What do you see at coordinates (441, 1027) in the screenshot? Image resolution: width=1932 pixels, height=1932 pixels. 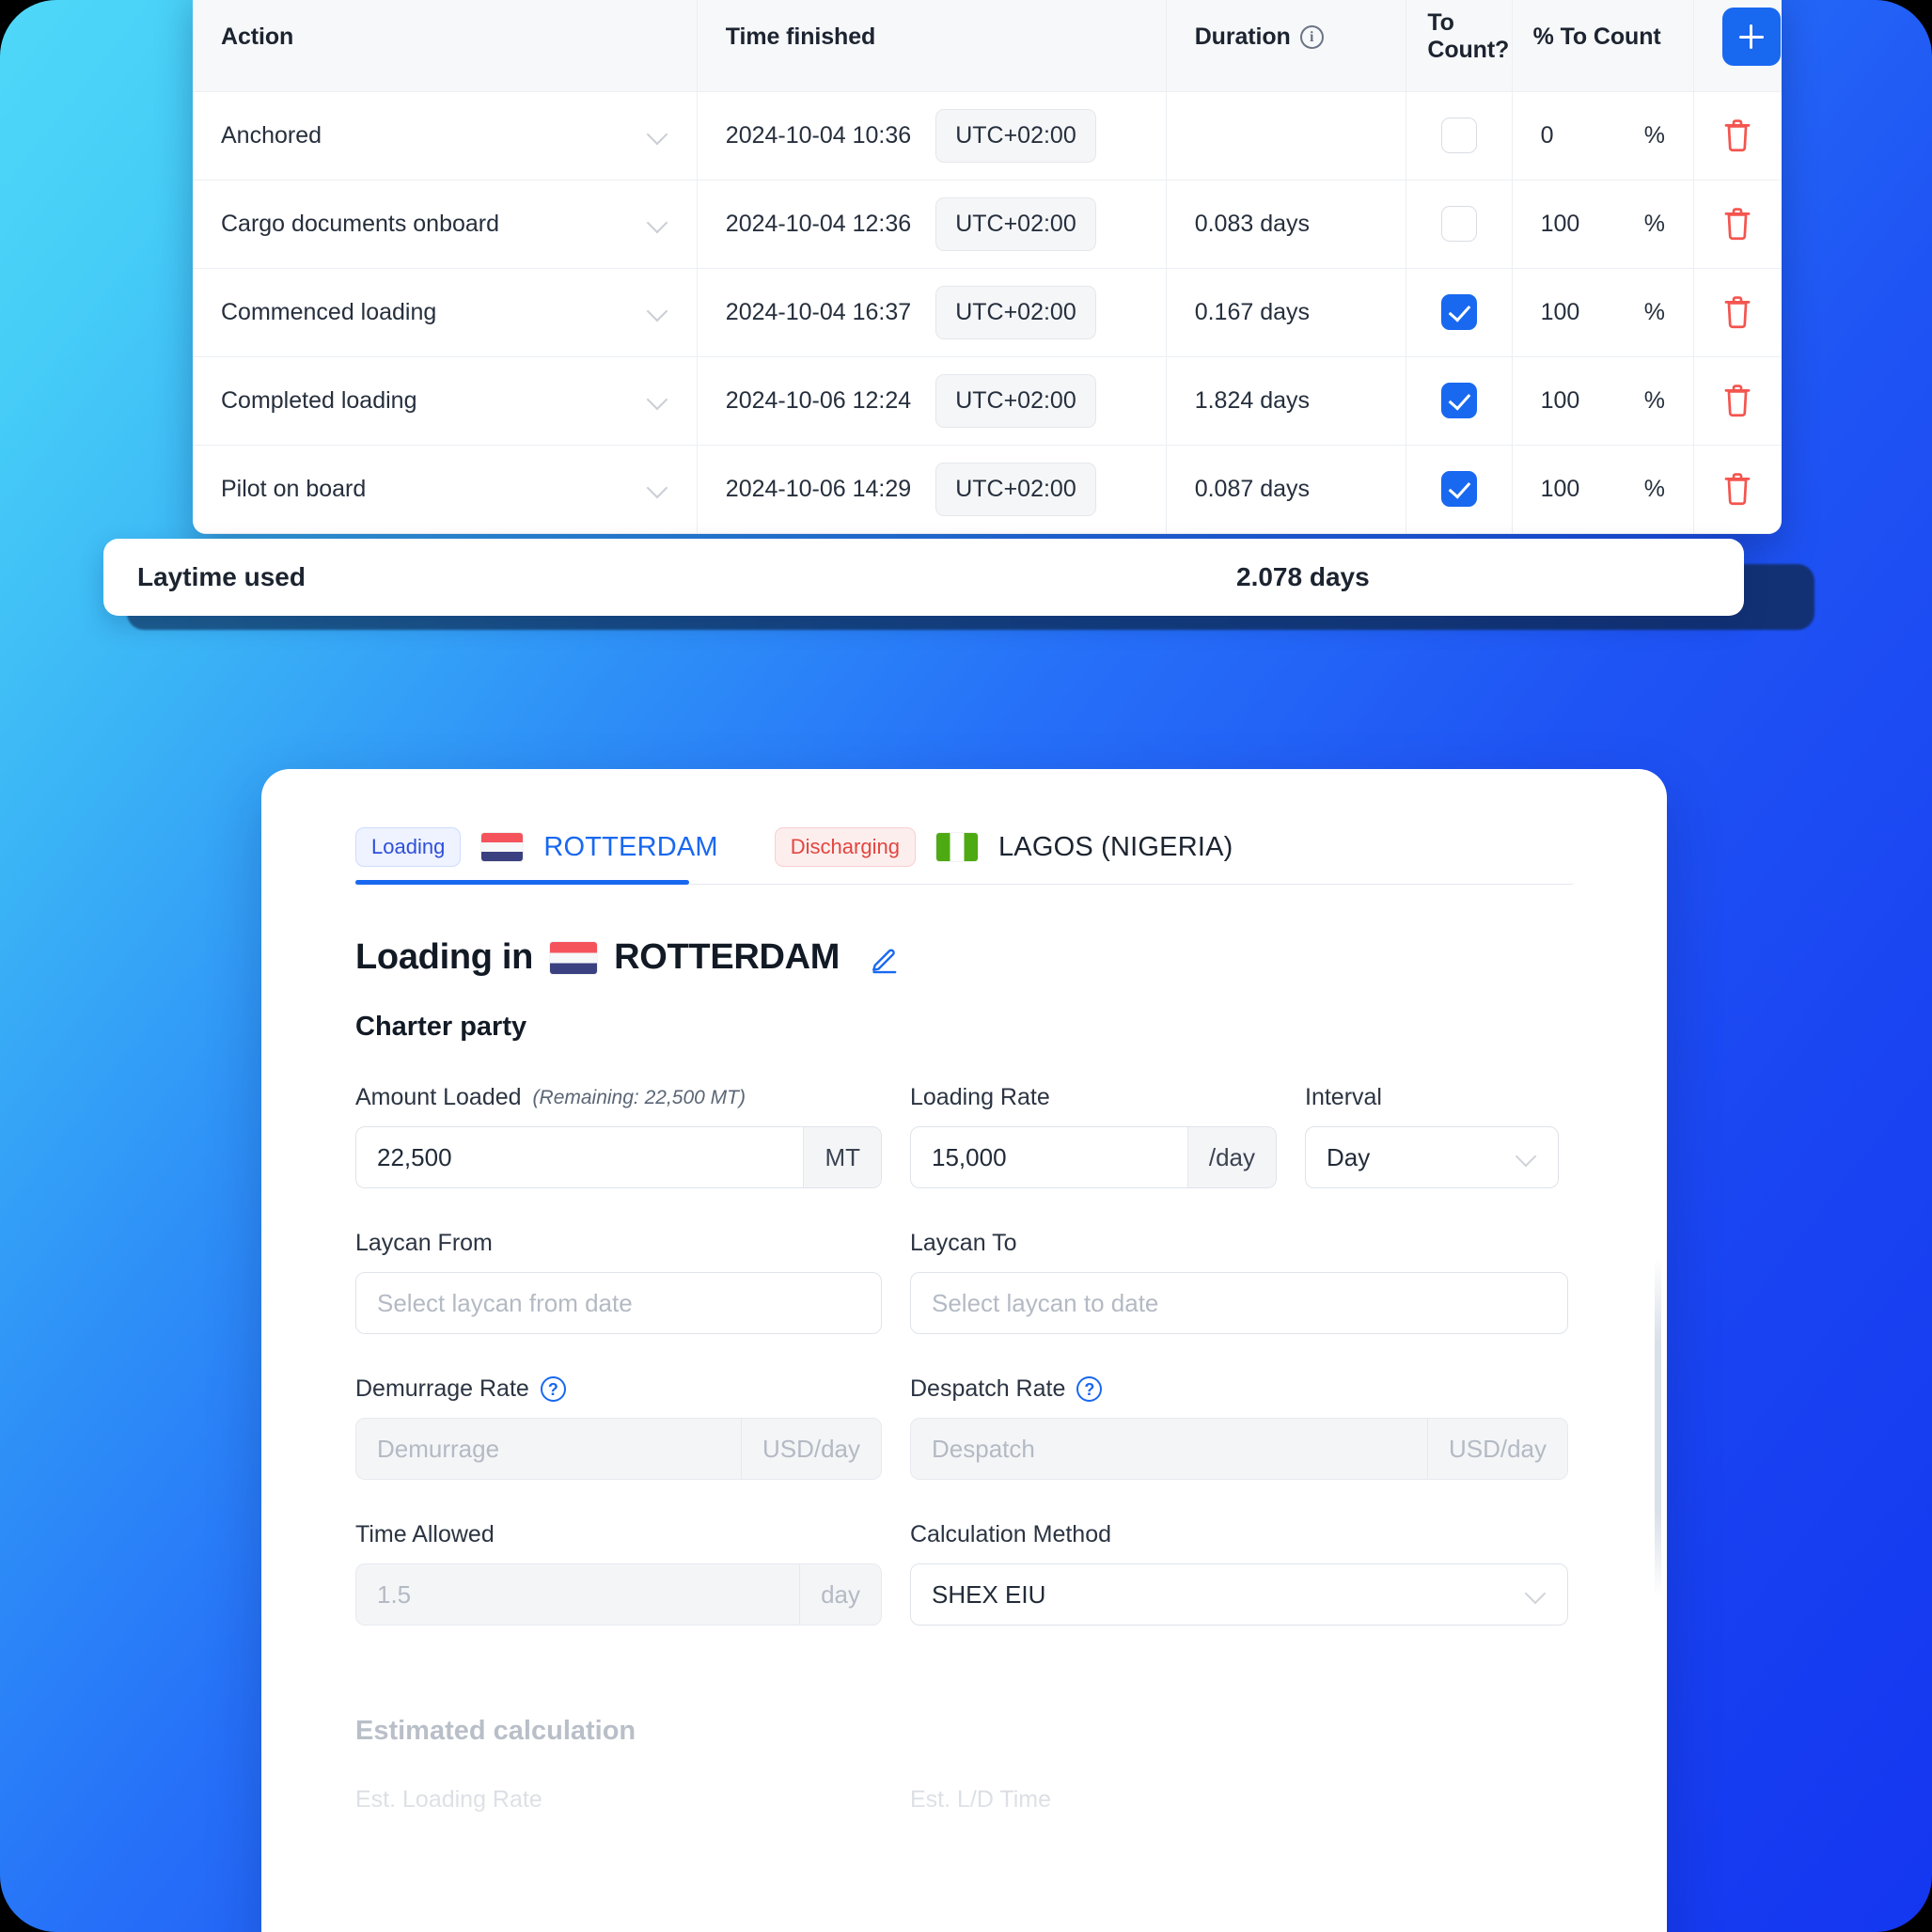 I see `section-title-charter-party: Charter party` at bounding box center [441, 1027].